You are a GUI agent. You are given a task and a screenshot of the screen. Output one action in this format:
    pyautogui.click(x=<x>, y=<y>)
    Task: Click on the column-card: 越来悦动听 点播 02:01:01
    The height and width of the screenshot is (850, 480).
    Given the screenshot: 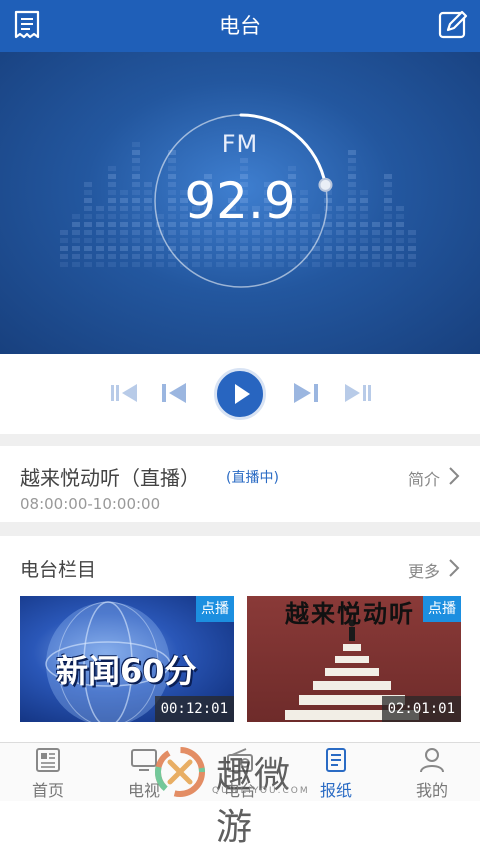 What is the action you would take?
    pyautogui.click(x=354, y=659)
    